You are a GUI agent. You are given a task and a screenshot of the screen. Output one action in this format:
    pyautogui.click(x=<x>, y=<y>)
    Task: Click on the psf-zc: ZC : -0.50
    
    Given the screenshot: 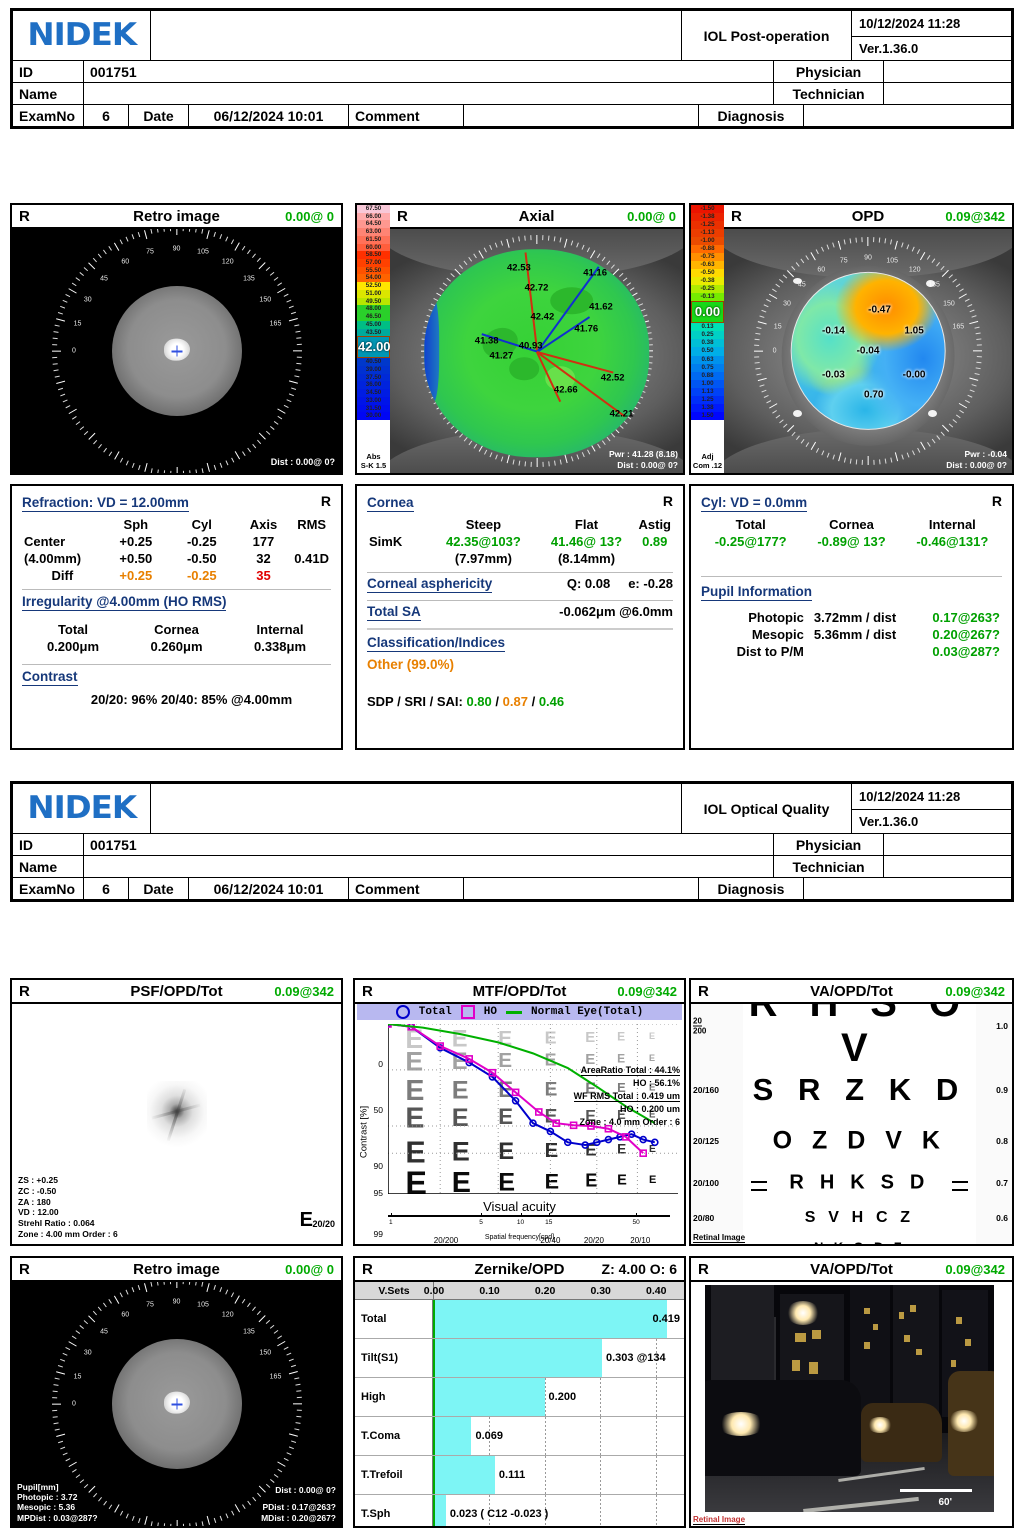 What is the action you would take?
    pyautogui.click(x=37, y=1190)
    